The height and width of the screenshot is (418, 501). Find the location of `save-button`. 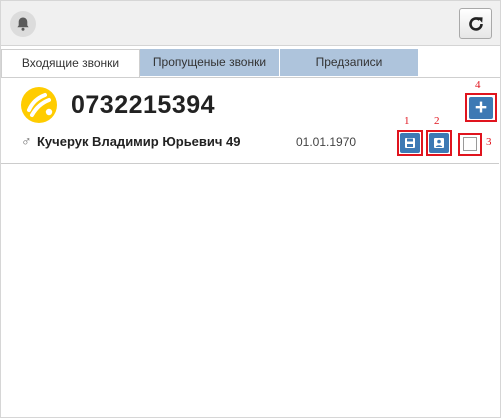

save-button is located at coordinates (410, 143).